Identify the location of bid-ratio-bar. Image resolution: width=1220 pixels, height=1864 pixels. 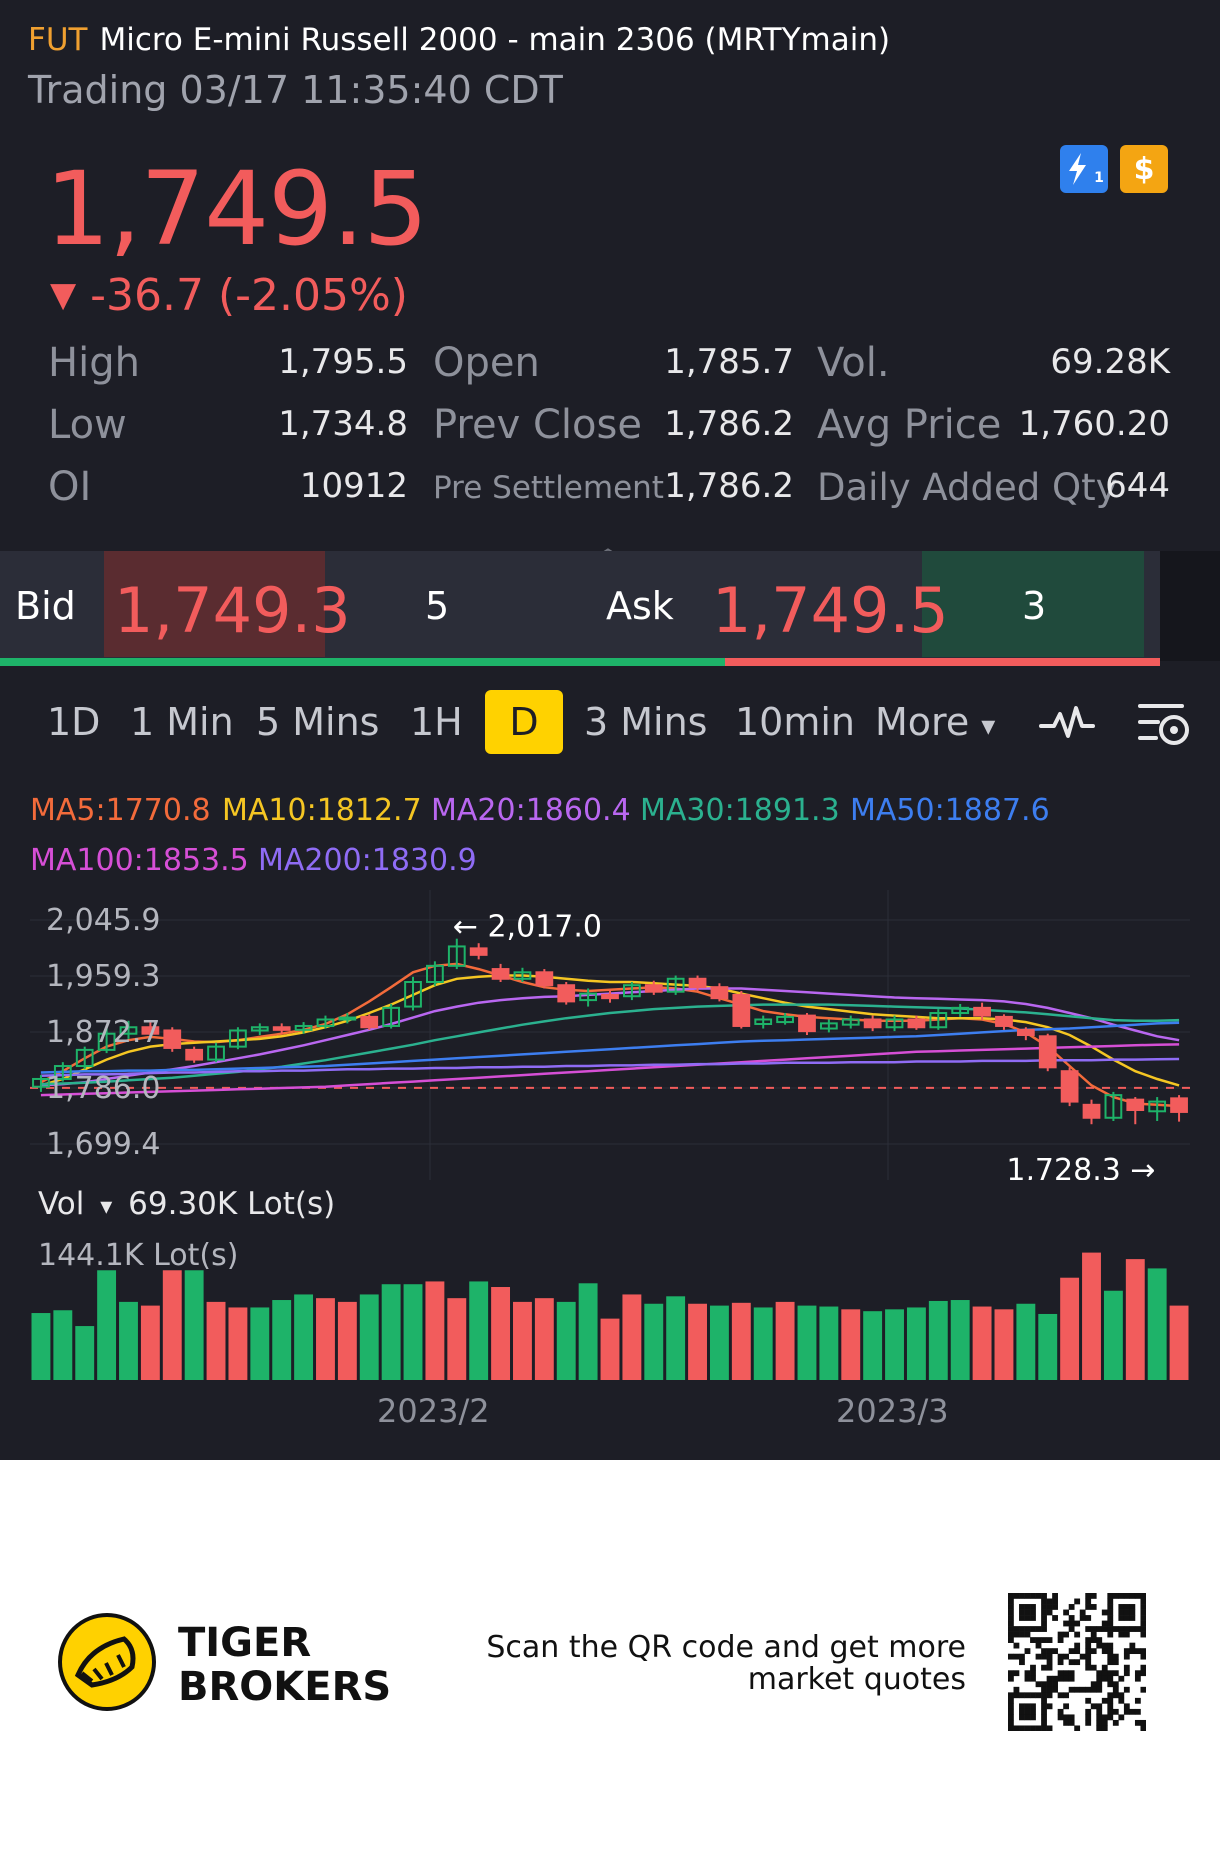
(362, 662).